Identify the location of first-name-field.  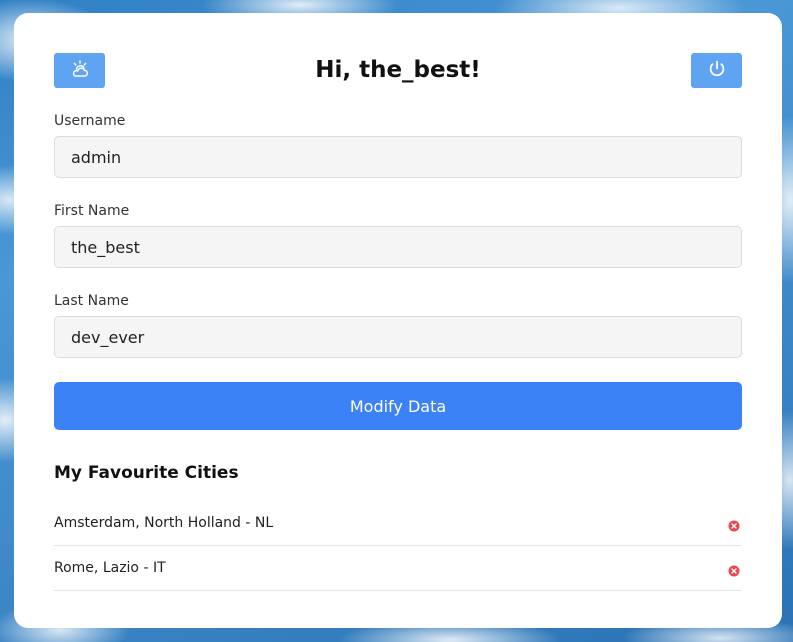
(398, 247).